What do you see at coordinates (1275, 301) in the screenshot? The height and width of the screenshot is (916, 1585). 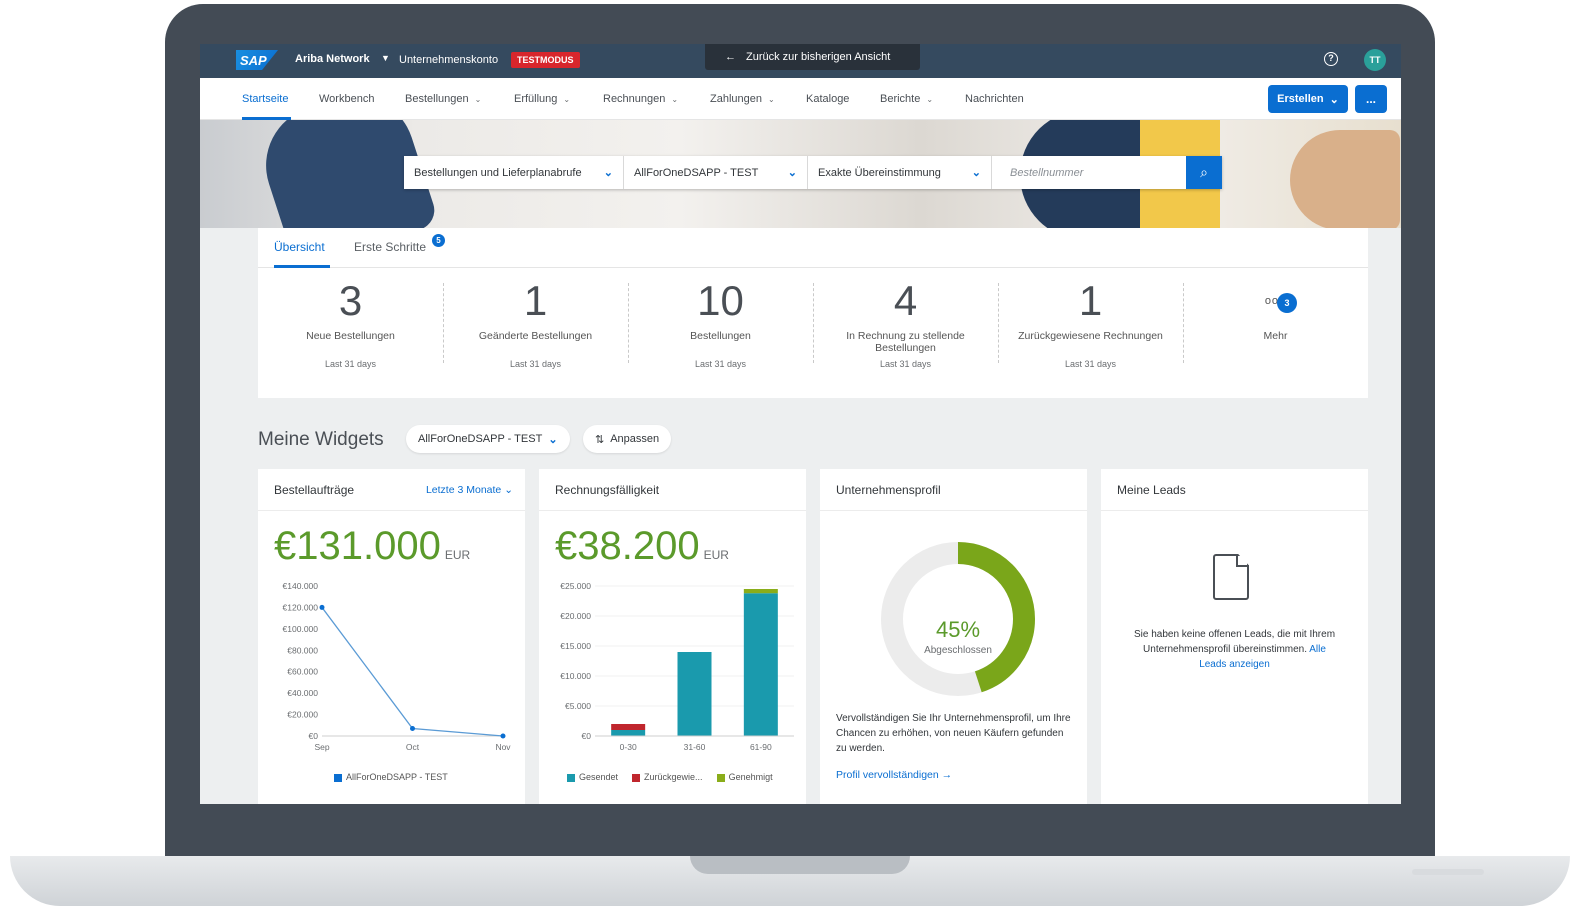 I see `more-dots-icon: ooo` at bounding box center [1275, 301].